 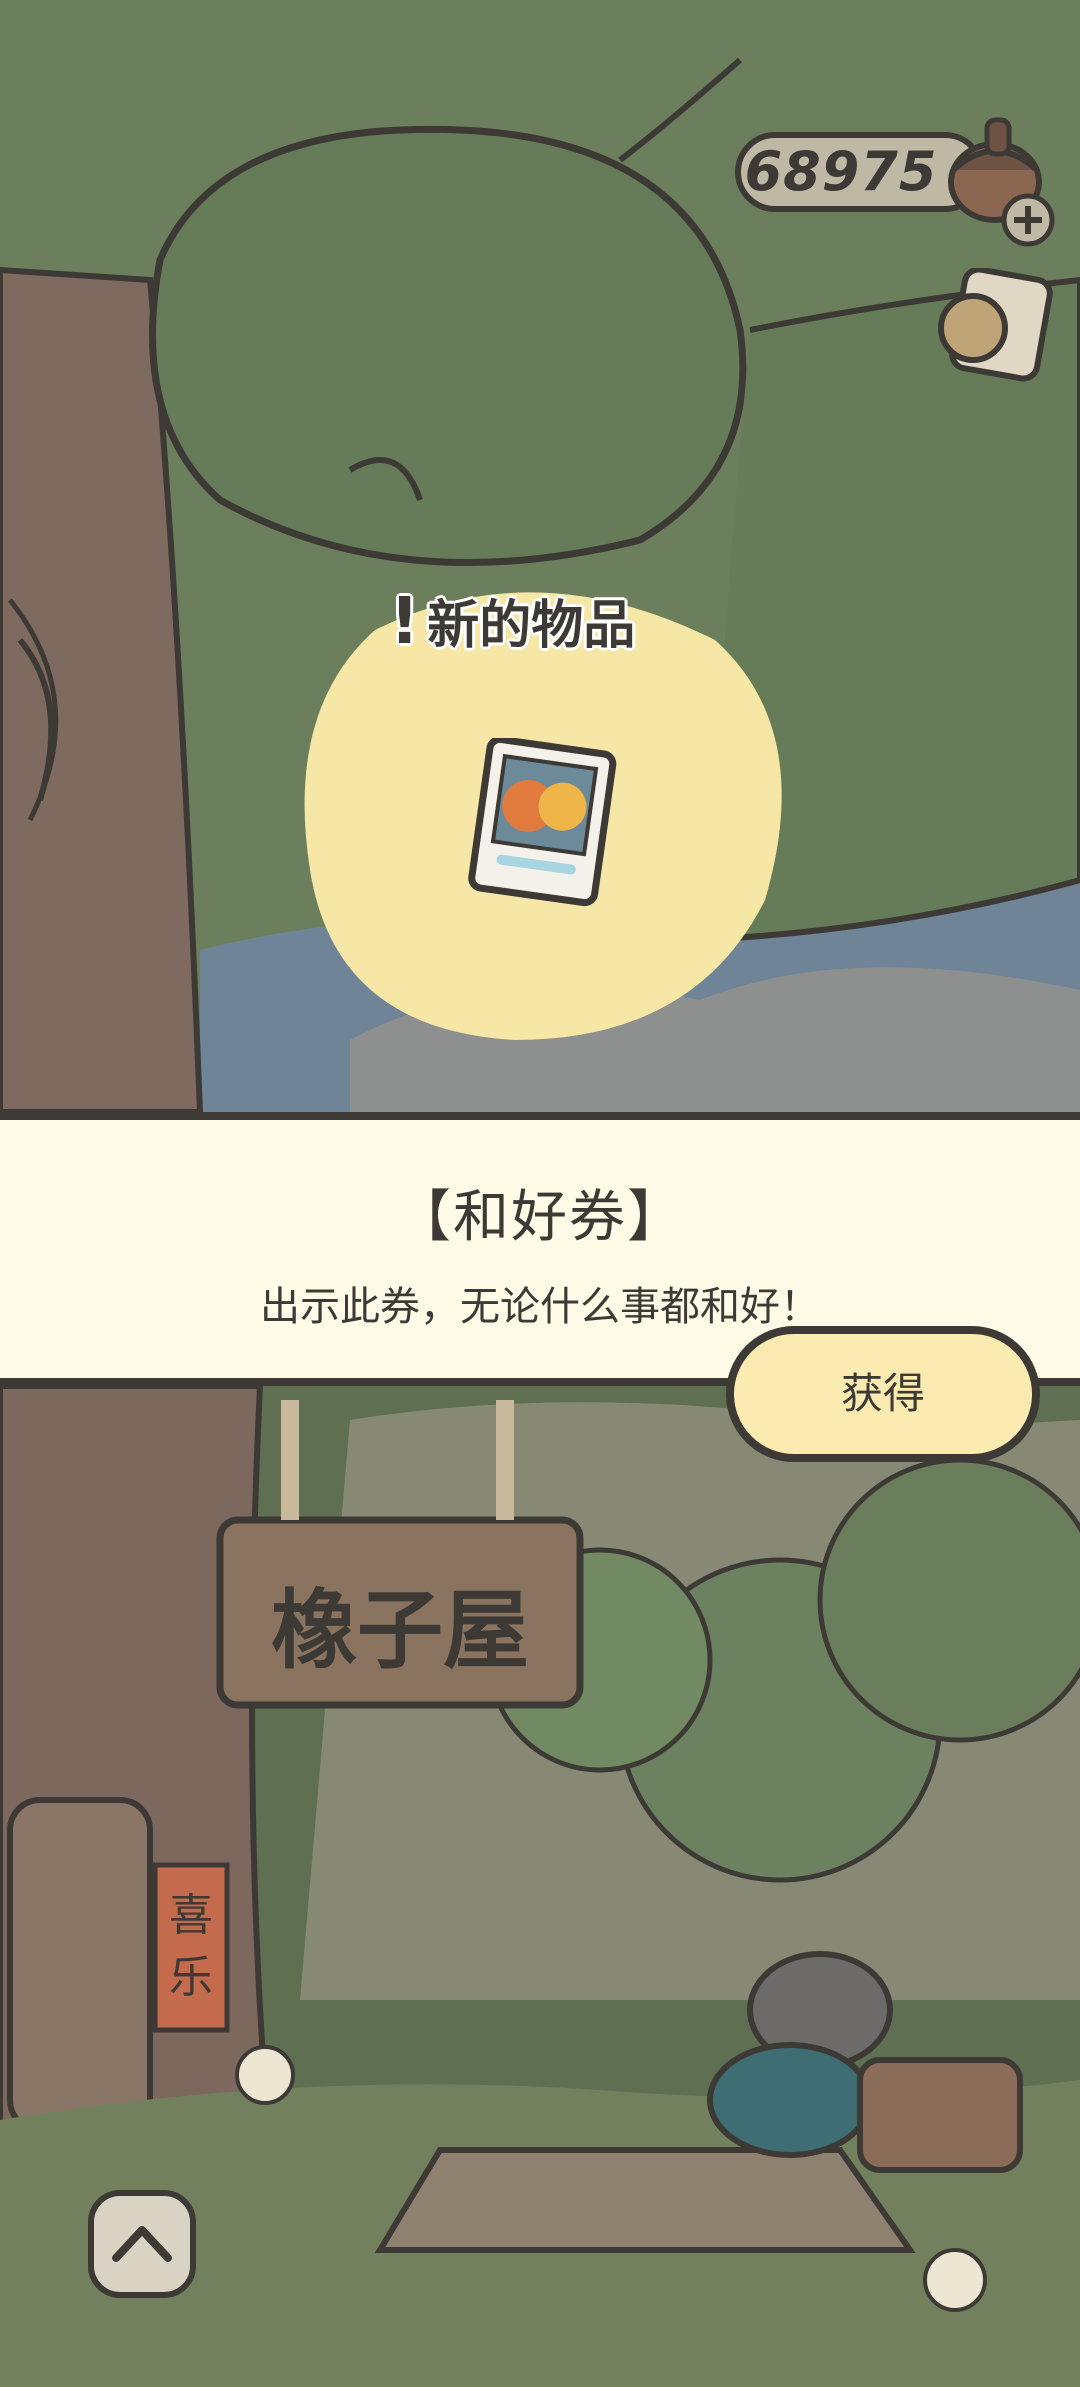 What do you see at coordinates (540, 1307) in the screenshot?
I see `item-description: 出示此券，无论什么事都和好！` at bounding box center [540, 1307].